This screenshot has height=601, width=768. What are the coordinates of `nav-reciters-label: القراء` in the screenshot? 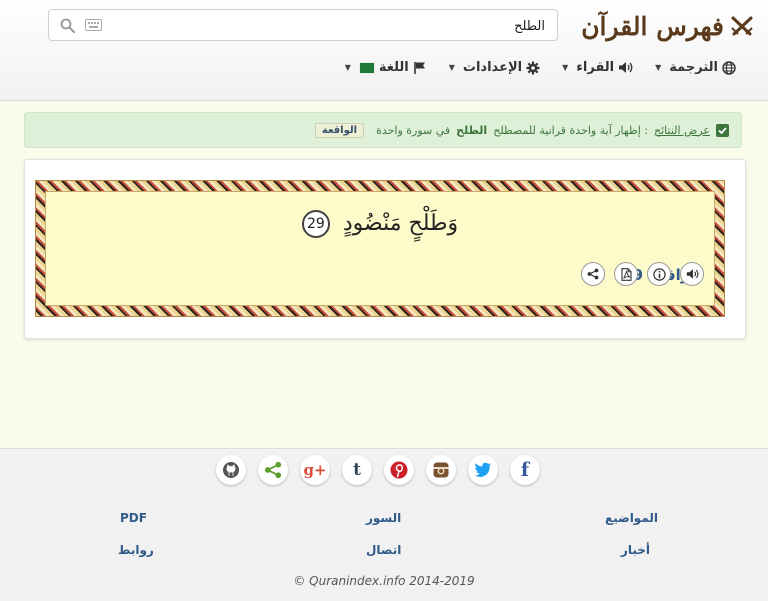 It's located at (595, 67).